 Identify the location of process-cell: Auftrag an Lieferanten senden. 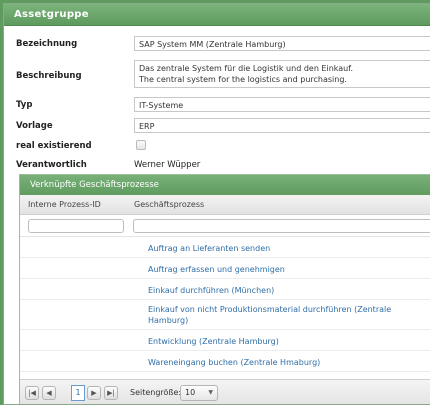
(283, 248).